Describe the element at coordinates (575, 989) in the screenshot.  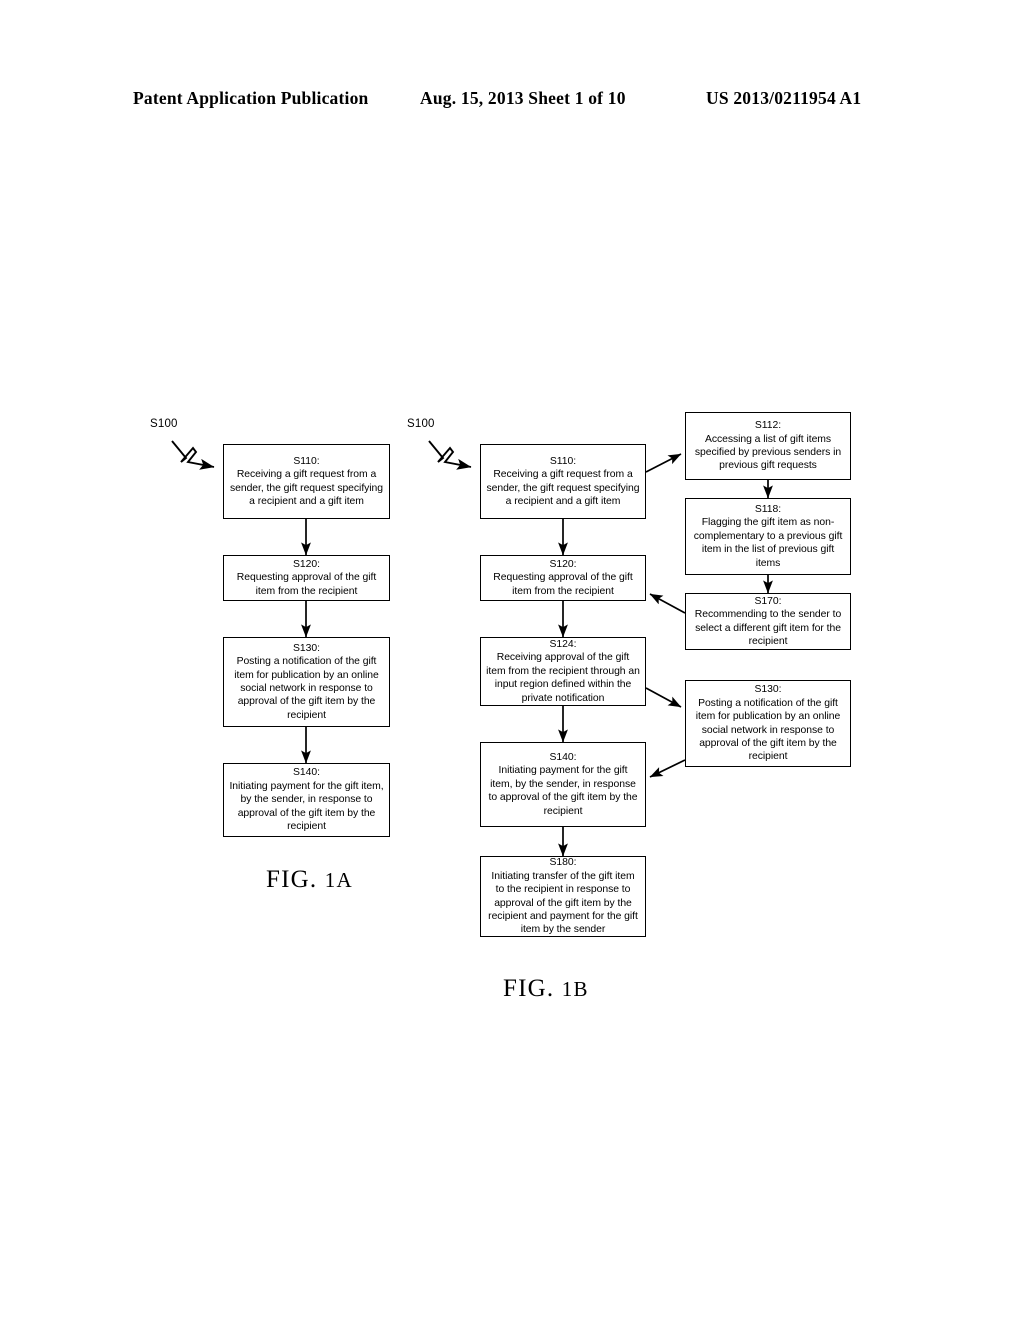
I see `figure-caption-number: 1B` at that location.